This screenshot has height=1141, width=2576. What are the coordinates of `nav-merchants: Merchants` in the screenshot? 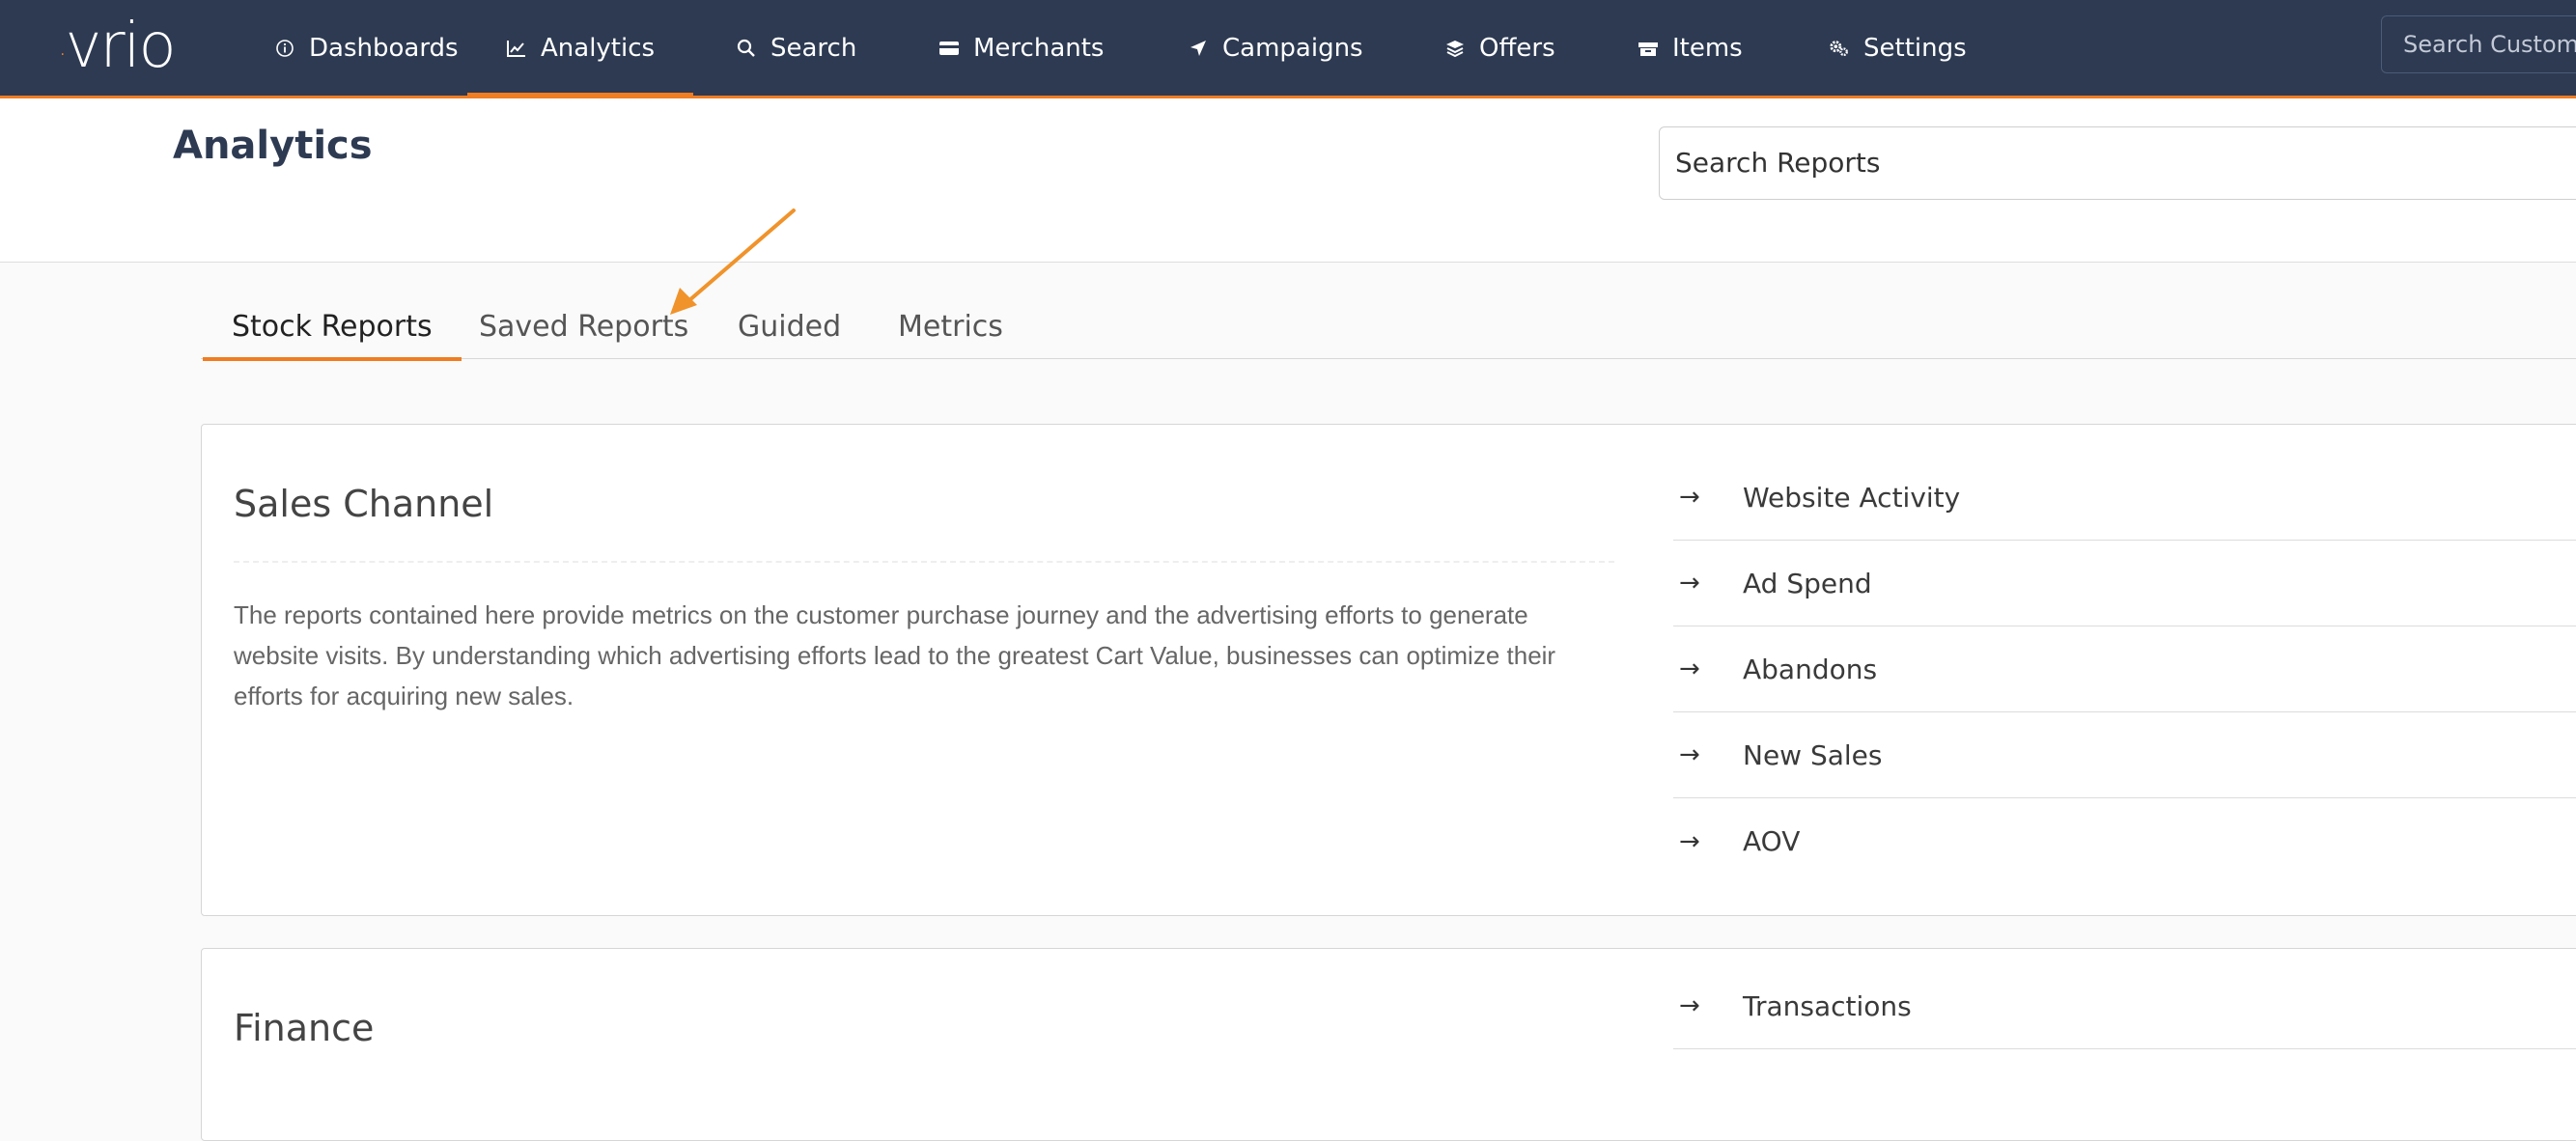 It's located at (1021, 48).